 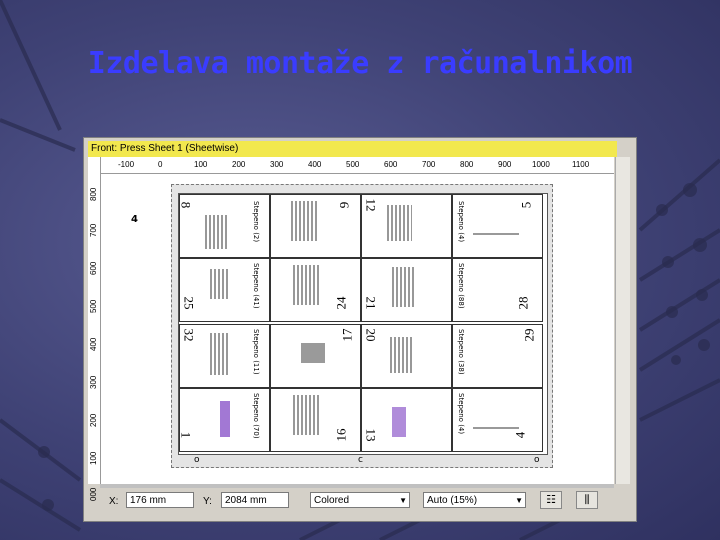 I want to click on x-label: X:, so click(x=114, y=501).